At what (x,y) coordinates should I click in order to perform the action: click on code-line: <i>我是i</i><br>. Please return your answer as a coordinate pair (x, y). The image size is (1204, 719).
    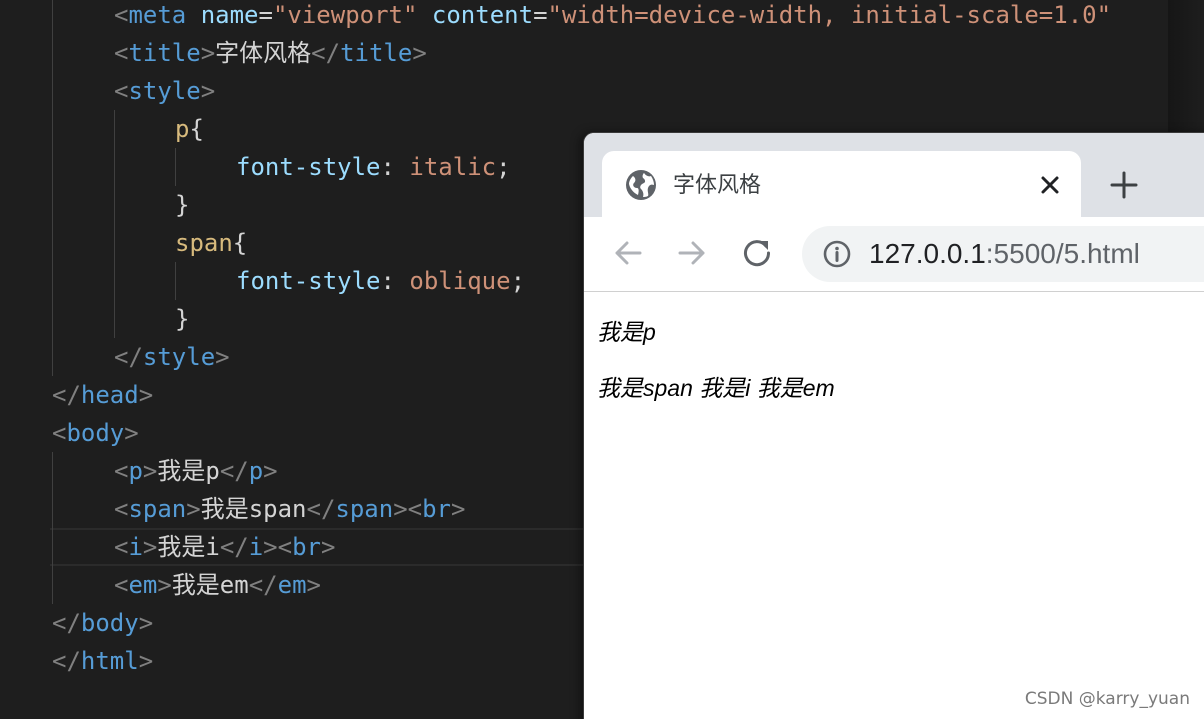
    Looking at the image, I should click on (224, 547).